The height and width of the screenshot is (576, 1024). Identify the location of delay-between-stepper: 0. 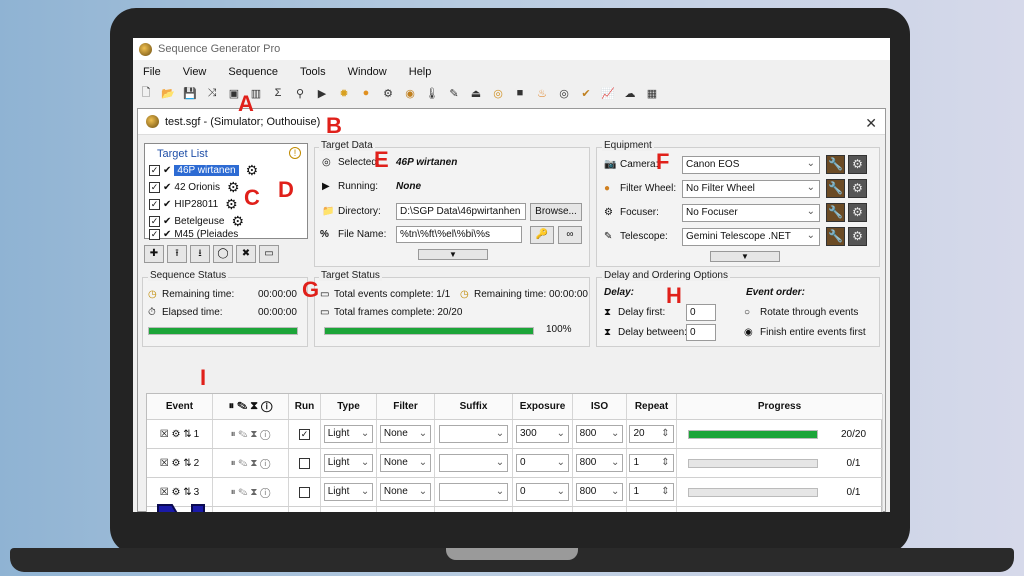
(701, 332).